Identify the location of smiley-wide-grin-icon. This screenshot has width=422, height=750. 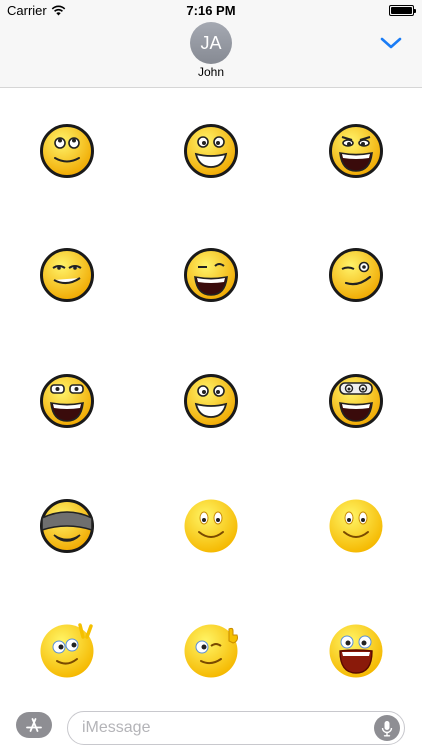
(211, 151).